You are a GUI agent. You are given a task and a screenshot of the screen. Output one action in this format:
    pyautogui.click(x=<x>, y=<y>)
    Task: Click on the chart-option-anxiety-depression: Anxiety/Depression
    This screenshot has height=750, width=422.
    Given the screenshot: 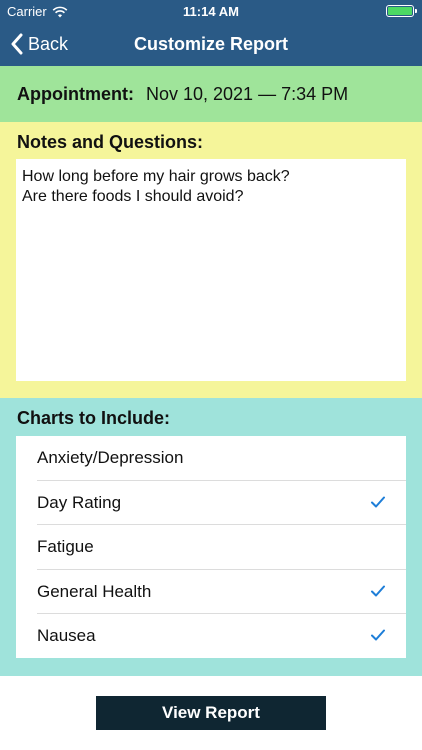 What is the action you would take?
    pyautogui.click(x=211, y=458)
    